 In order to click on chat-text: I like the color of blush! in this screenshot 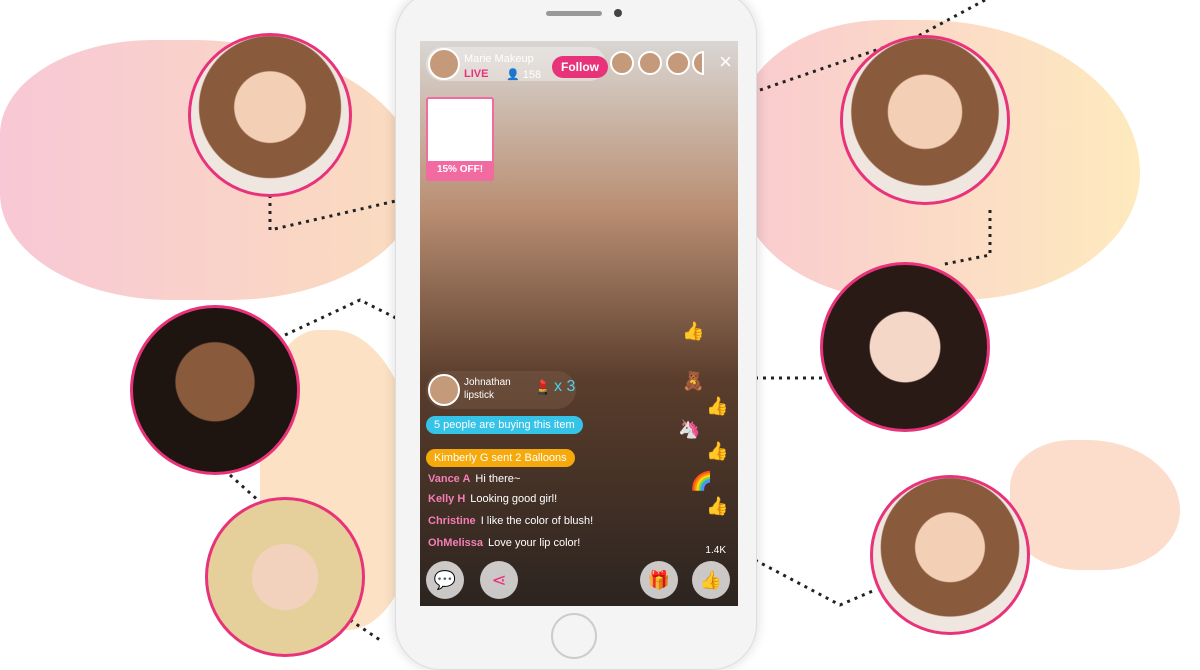, I will do `click(537, 521)`.